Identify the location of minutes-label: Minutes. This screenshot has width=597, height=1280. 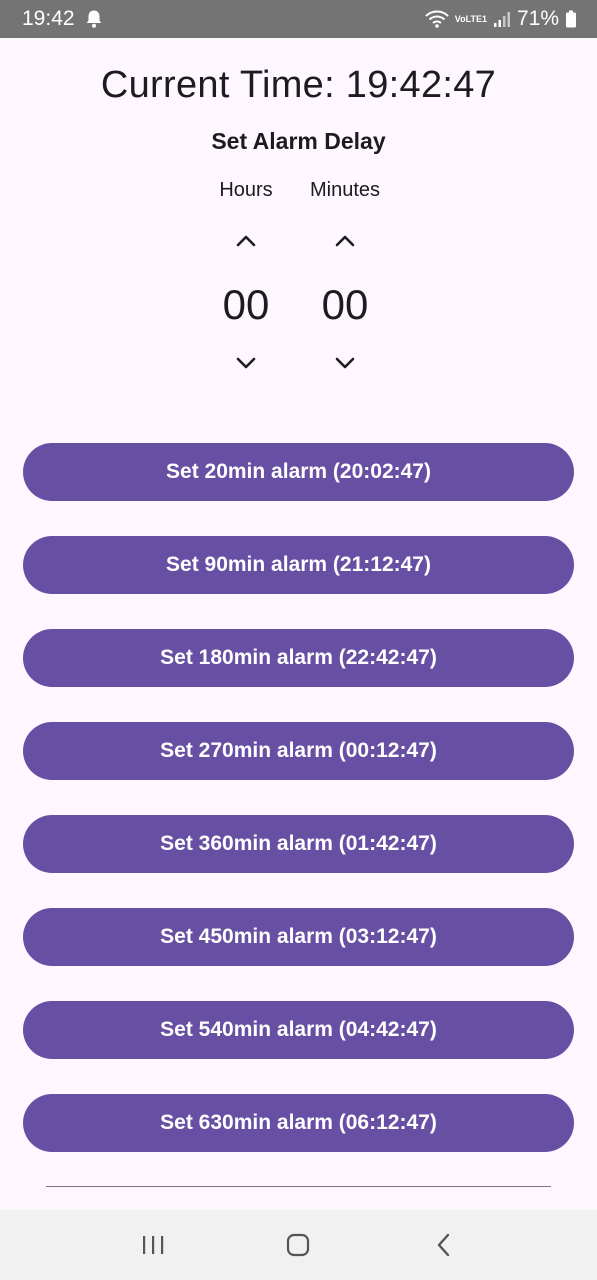
(345, 190).